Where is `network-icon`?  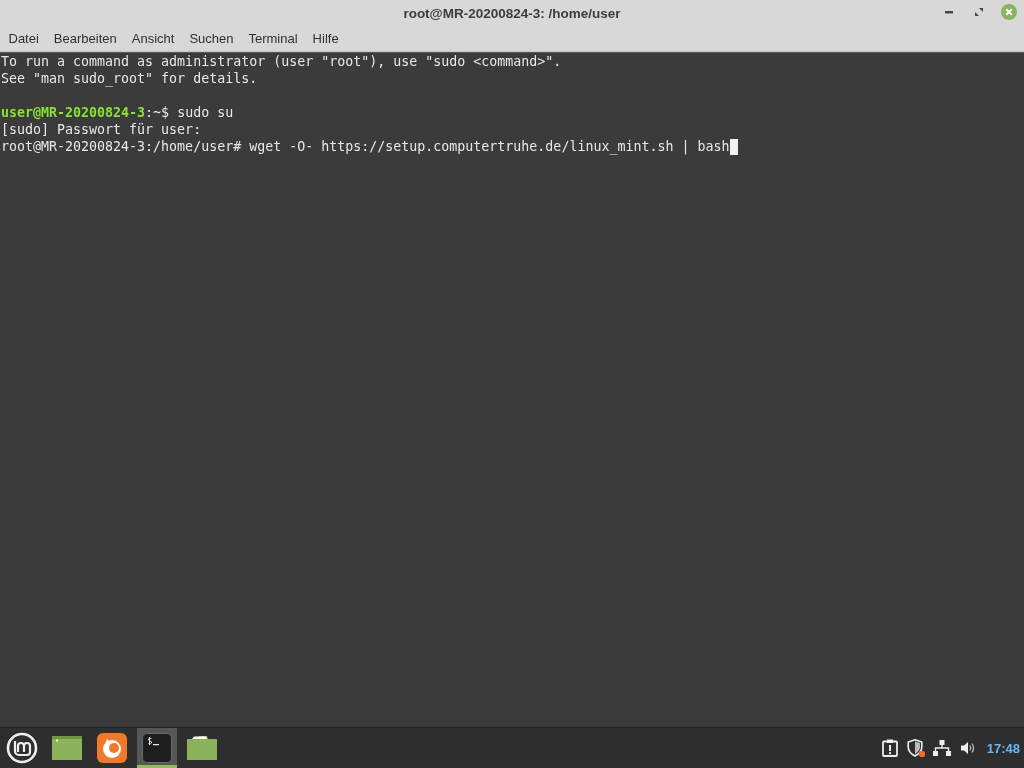
network-icon is located at coordinates (941, 748).